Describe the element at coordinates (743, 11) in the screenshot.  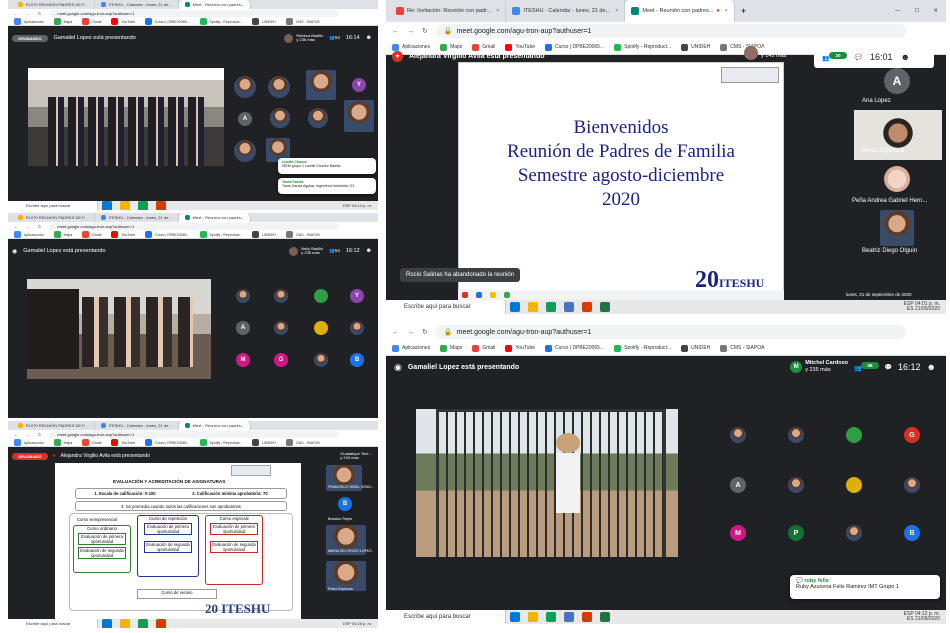
I see `new-tab-icon: +` at that location.